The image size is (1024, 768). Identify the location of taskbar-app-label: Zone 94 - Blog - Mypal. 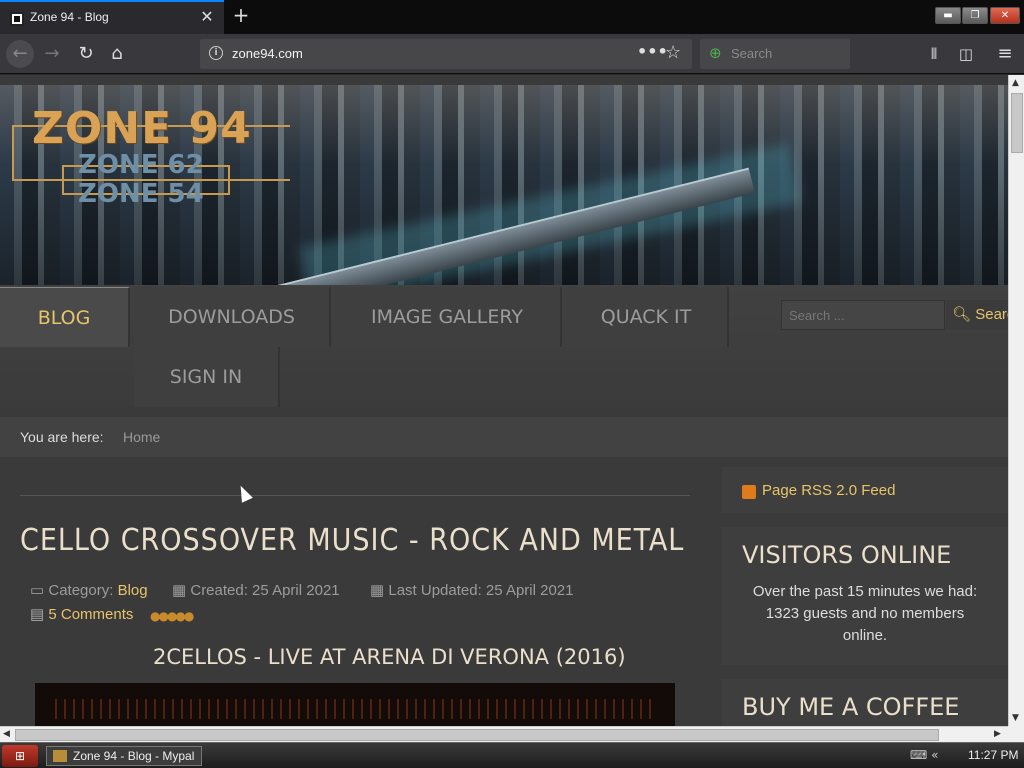
(134, 756).